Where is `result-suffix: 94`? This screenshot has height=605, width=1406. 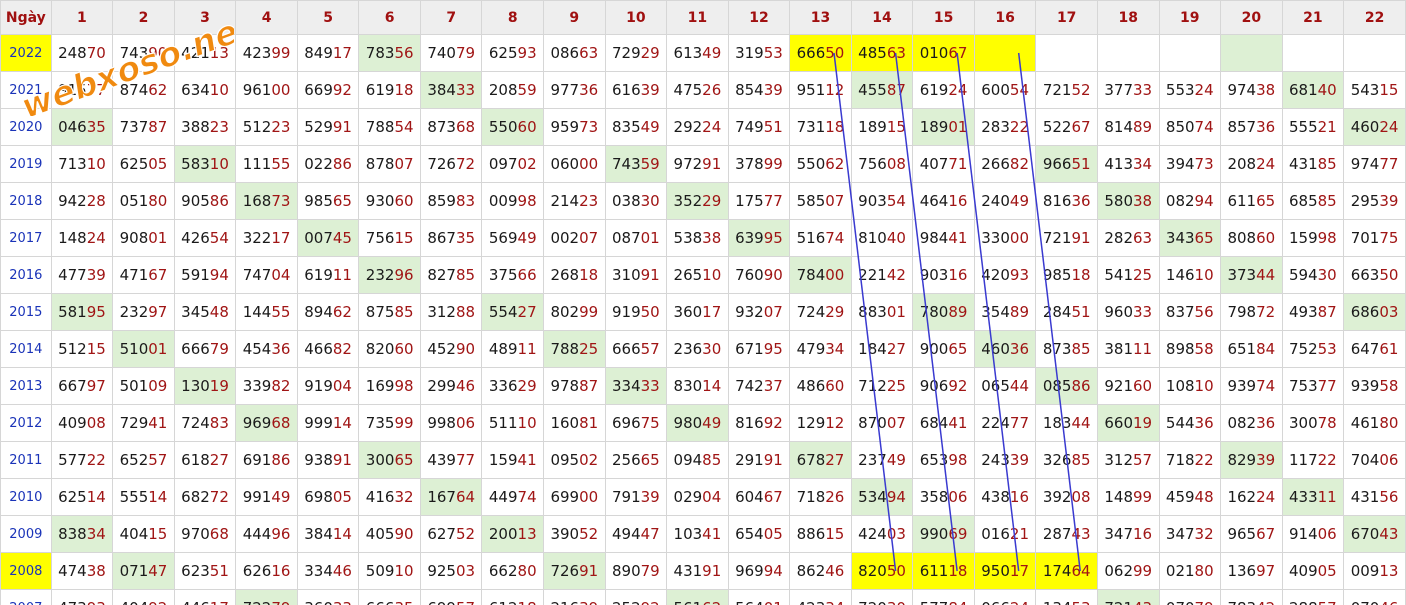 result-suffix: 94 is located at coordinates (896, 497).